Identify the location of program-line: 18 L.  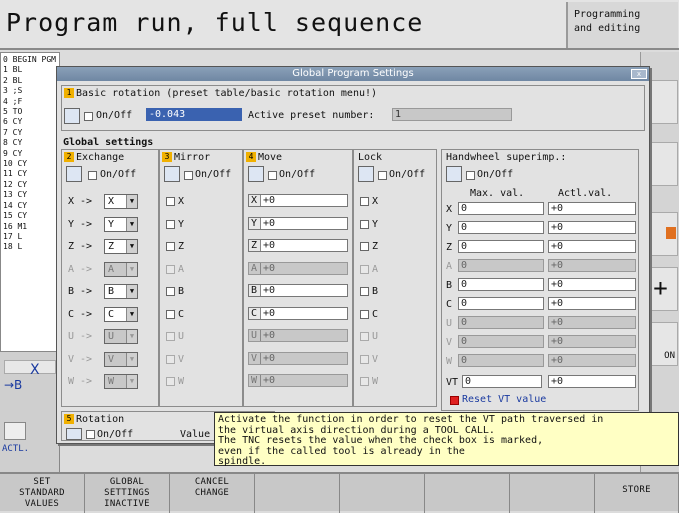
(31, 247).